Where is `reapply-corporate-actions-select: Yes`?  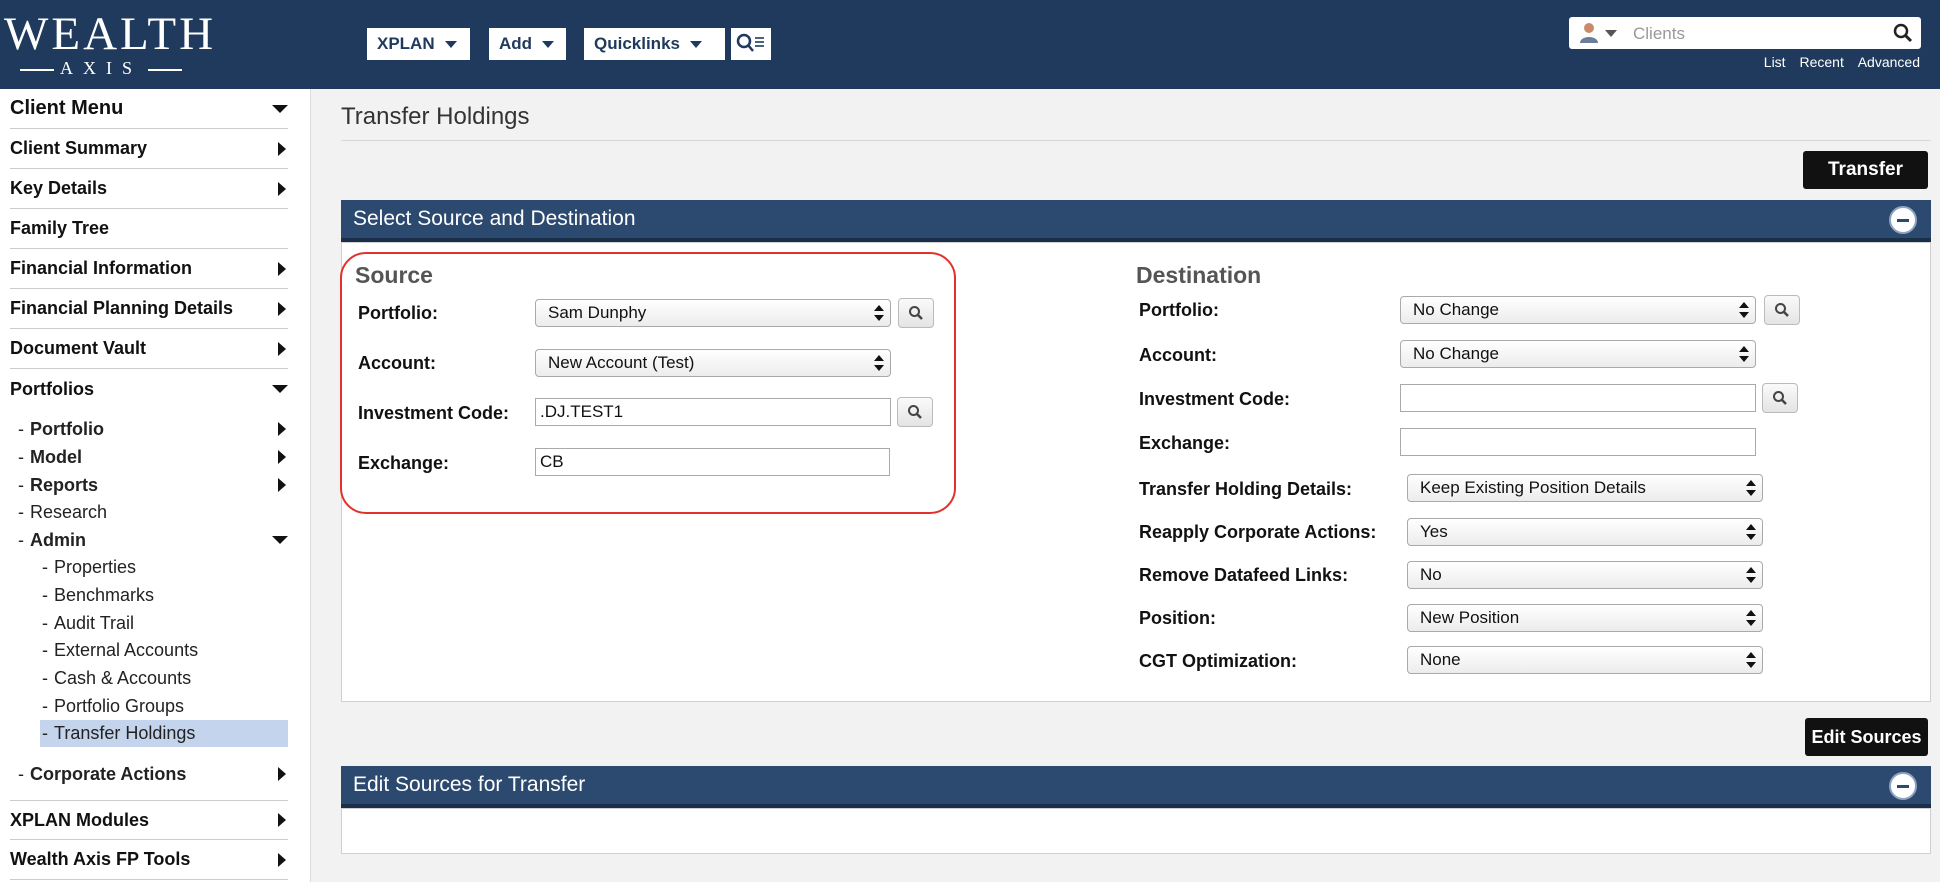
reapply-corporate-actions-select: Yes is located at coordinates (1585, 532).